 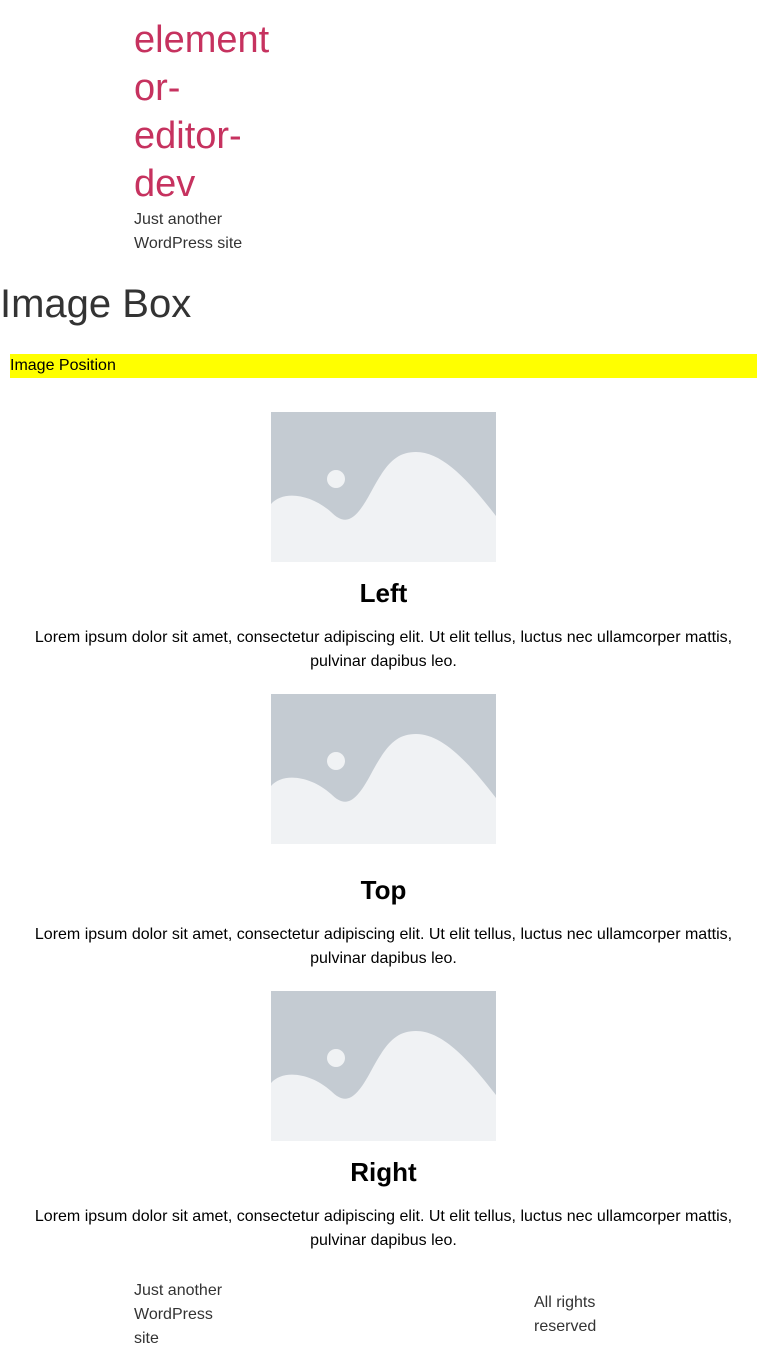 What do you see at coordinates (383, 366) in the screenshot?
I see `section-label-image-position: Image Position` at bounding box center [383, 366].